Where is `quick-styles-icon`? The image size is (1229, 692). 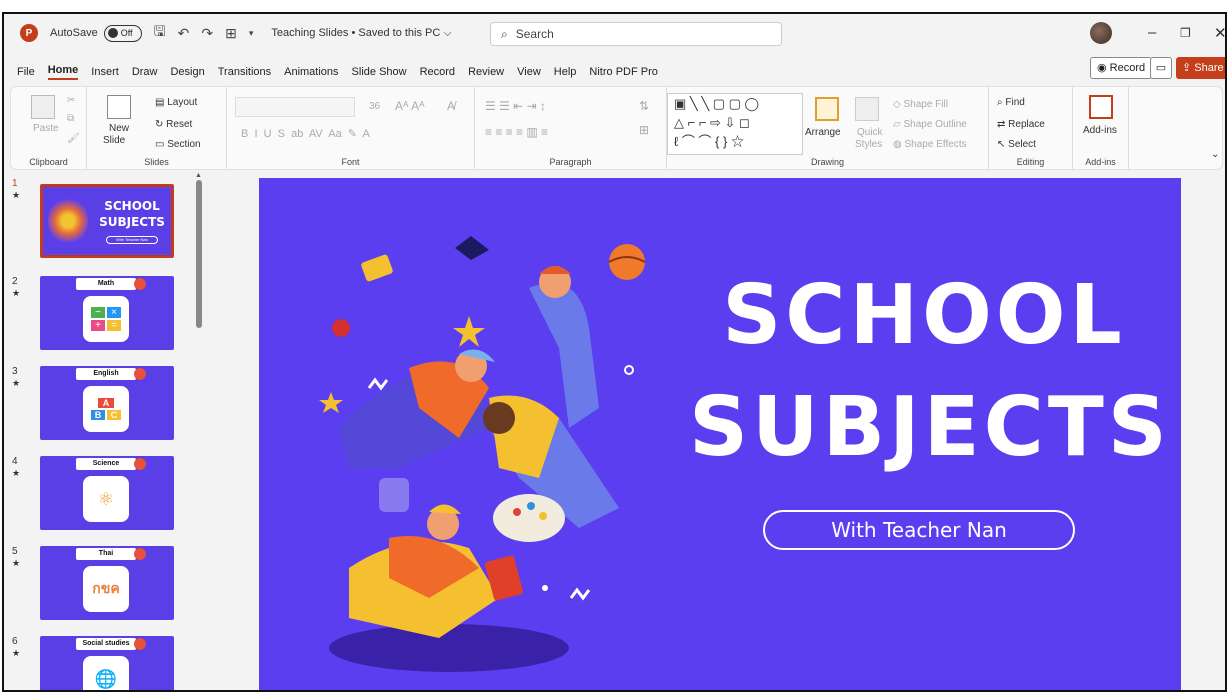 quick-styles-icon is located at coordinates (867, 109).